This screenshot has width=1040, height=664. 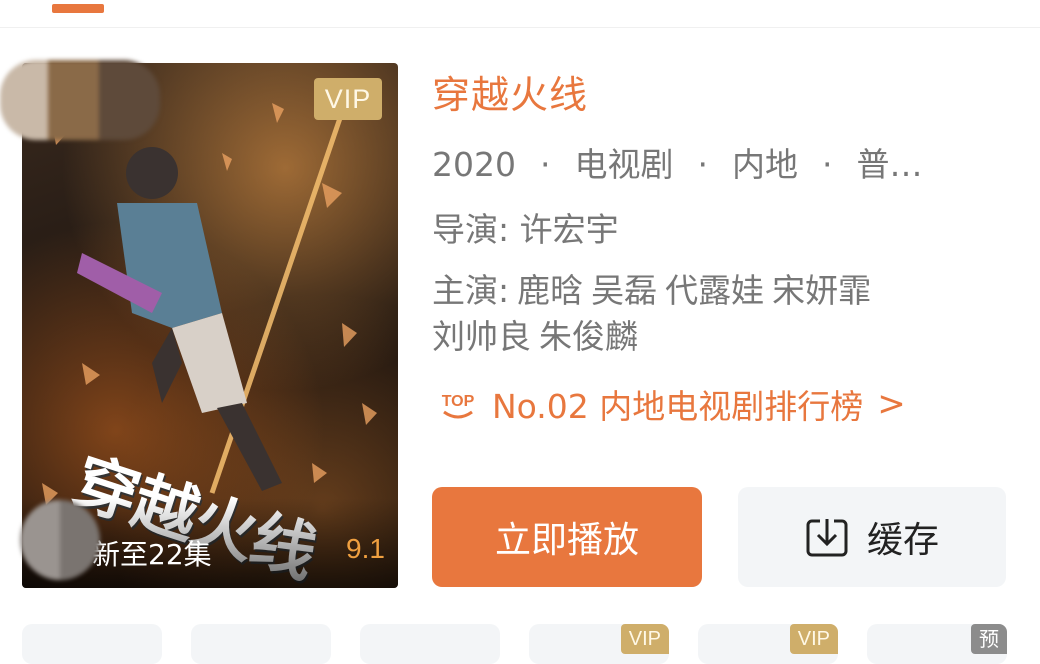 I want to click on show-title: 穿越火线, so click(x=510, y=95).